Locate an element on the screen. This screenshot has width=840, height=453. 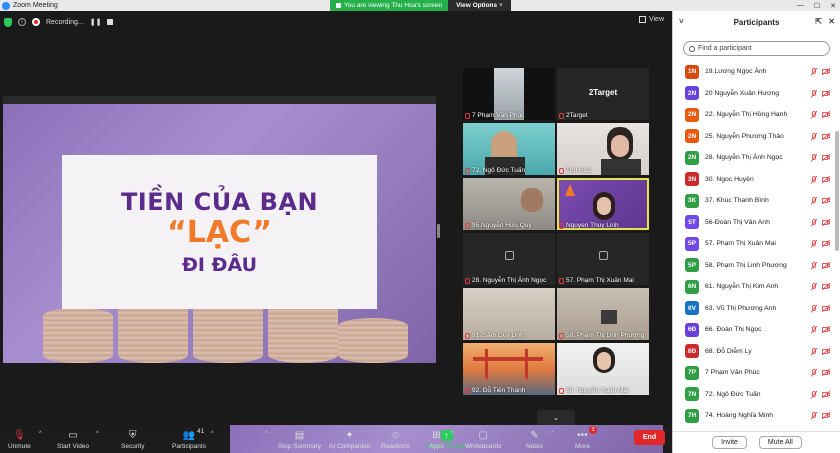
participant-row: 7H 74. Hoàng Nghĩa Minh is located at coordinates (754, 416).